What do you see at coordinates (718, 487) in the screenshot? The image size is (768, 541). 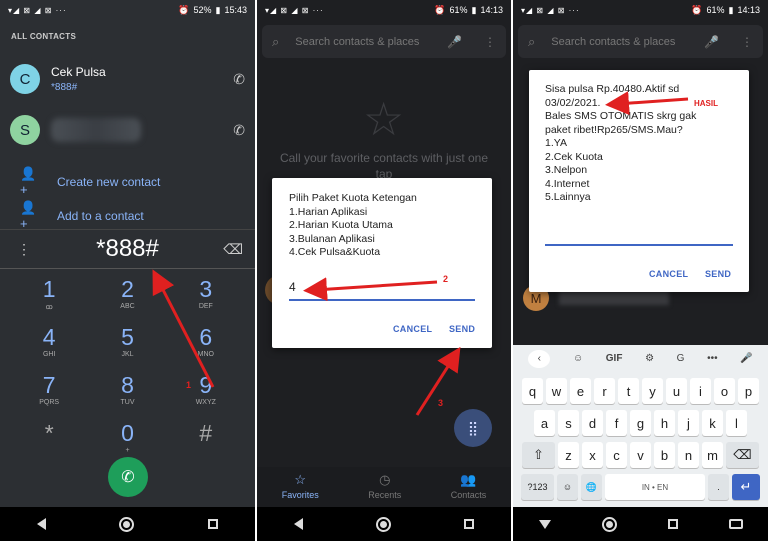 I see `period-key: .` at bounding box center [718, 487].